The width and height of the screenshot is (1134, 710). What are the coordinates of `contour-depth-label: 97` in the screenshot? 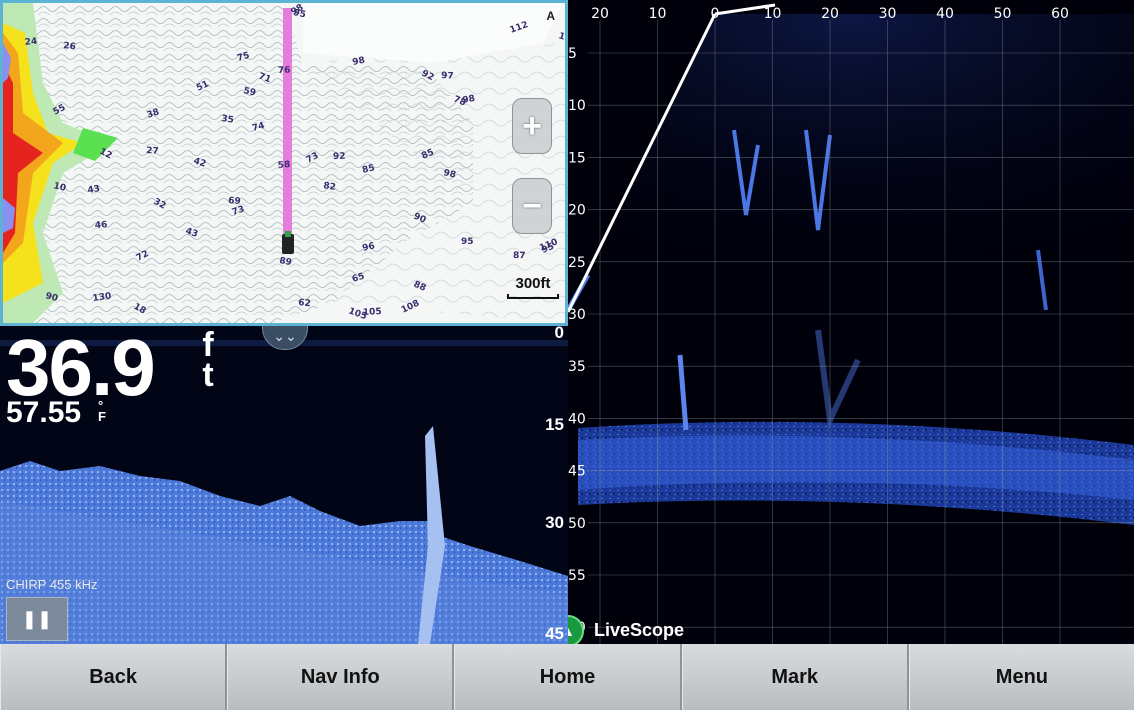 It's located at (447, 76).